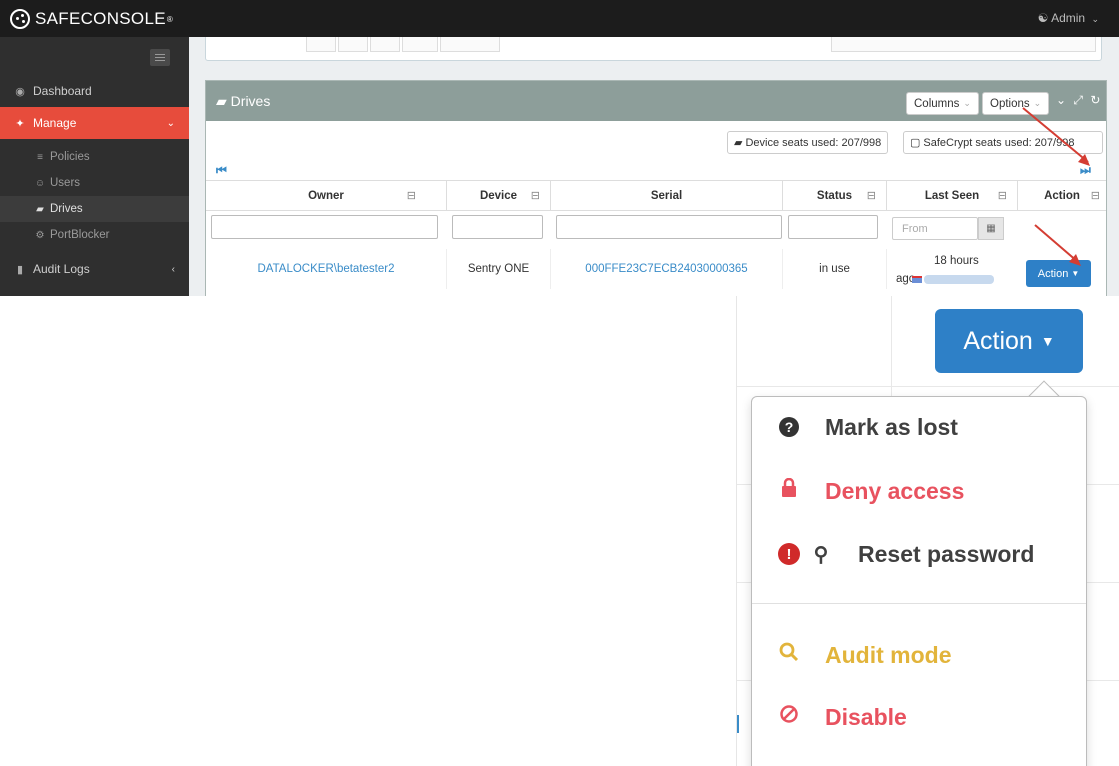 This screenshot has width=1119, height=766. Describe the element at coordinates (100, 18) in the screenshot. I see `brand-name: SAFECONSOLE` at that location.